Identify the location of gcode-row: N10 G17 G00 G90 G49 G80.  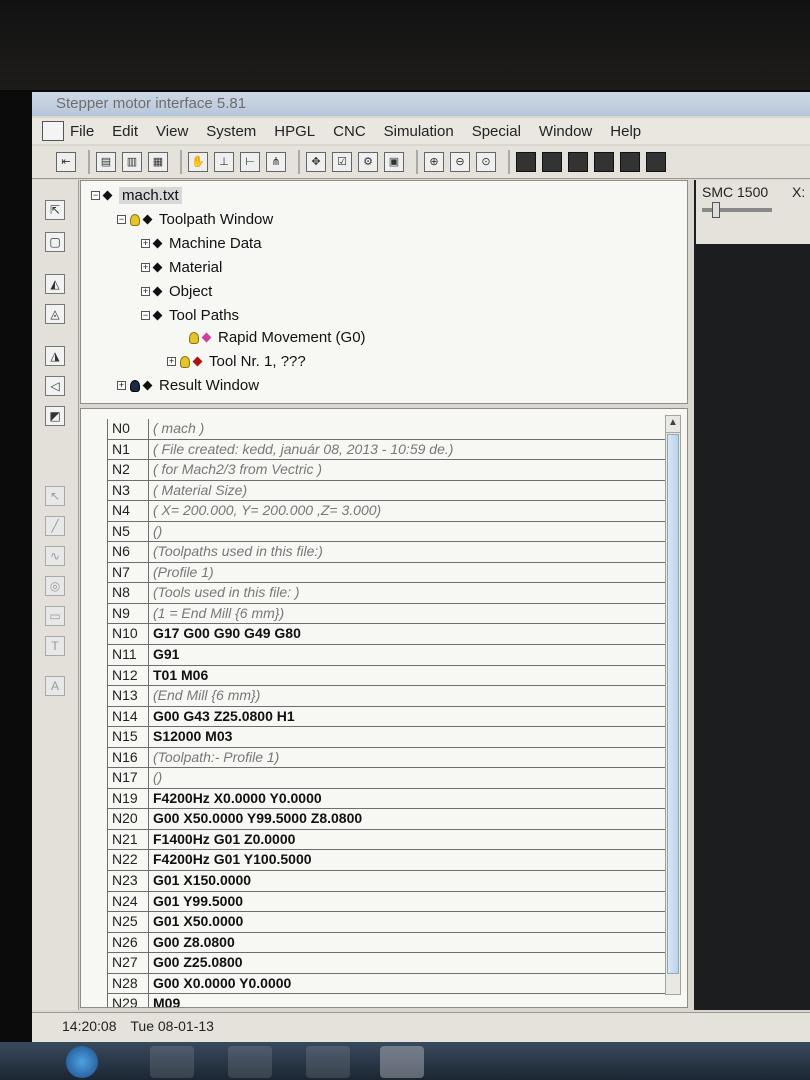
(387, 635).